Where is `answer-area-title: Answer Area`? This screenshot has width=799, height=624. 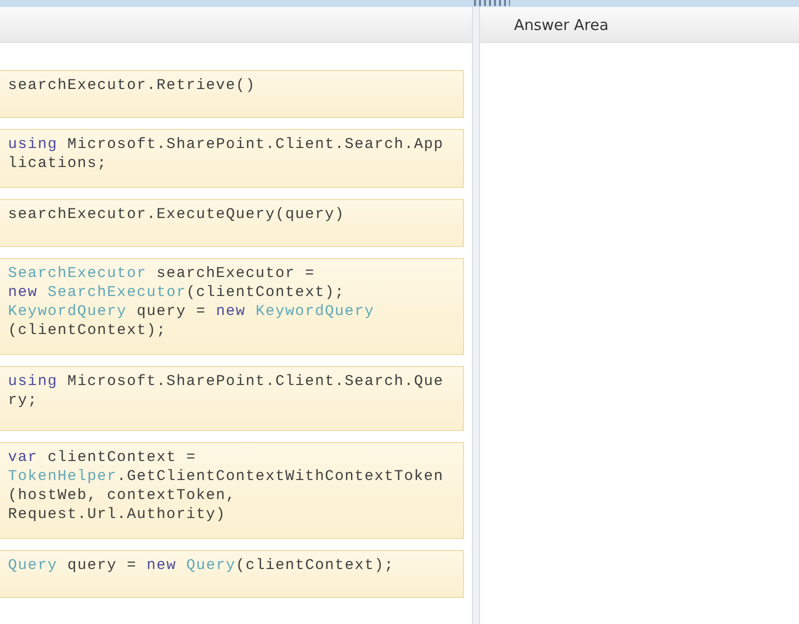
answer-area-title: Answer Area is located at coordinates (561, 25).